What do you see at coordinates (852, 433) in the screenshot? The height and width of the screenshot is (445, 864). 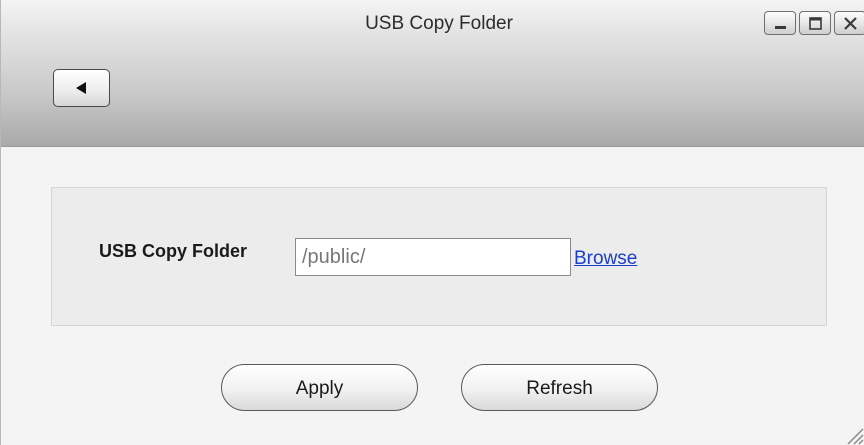 I see `resize-grip-icon` at bounding box center [852, 433].